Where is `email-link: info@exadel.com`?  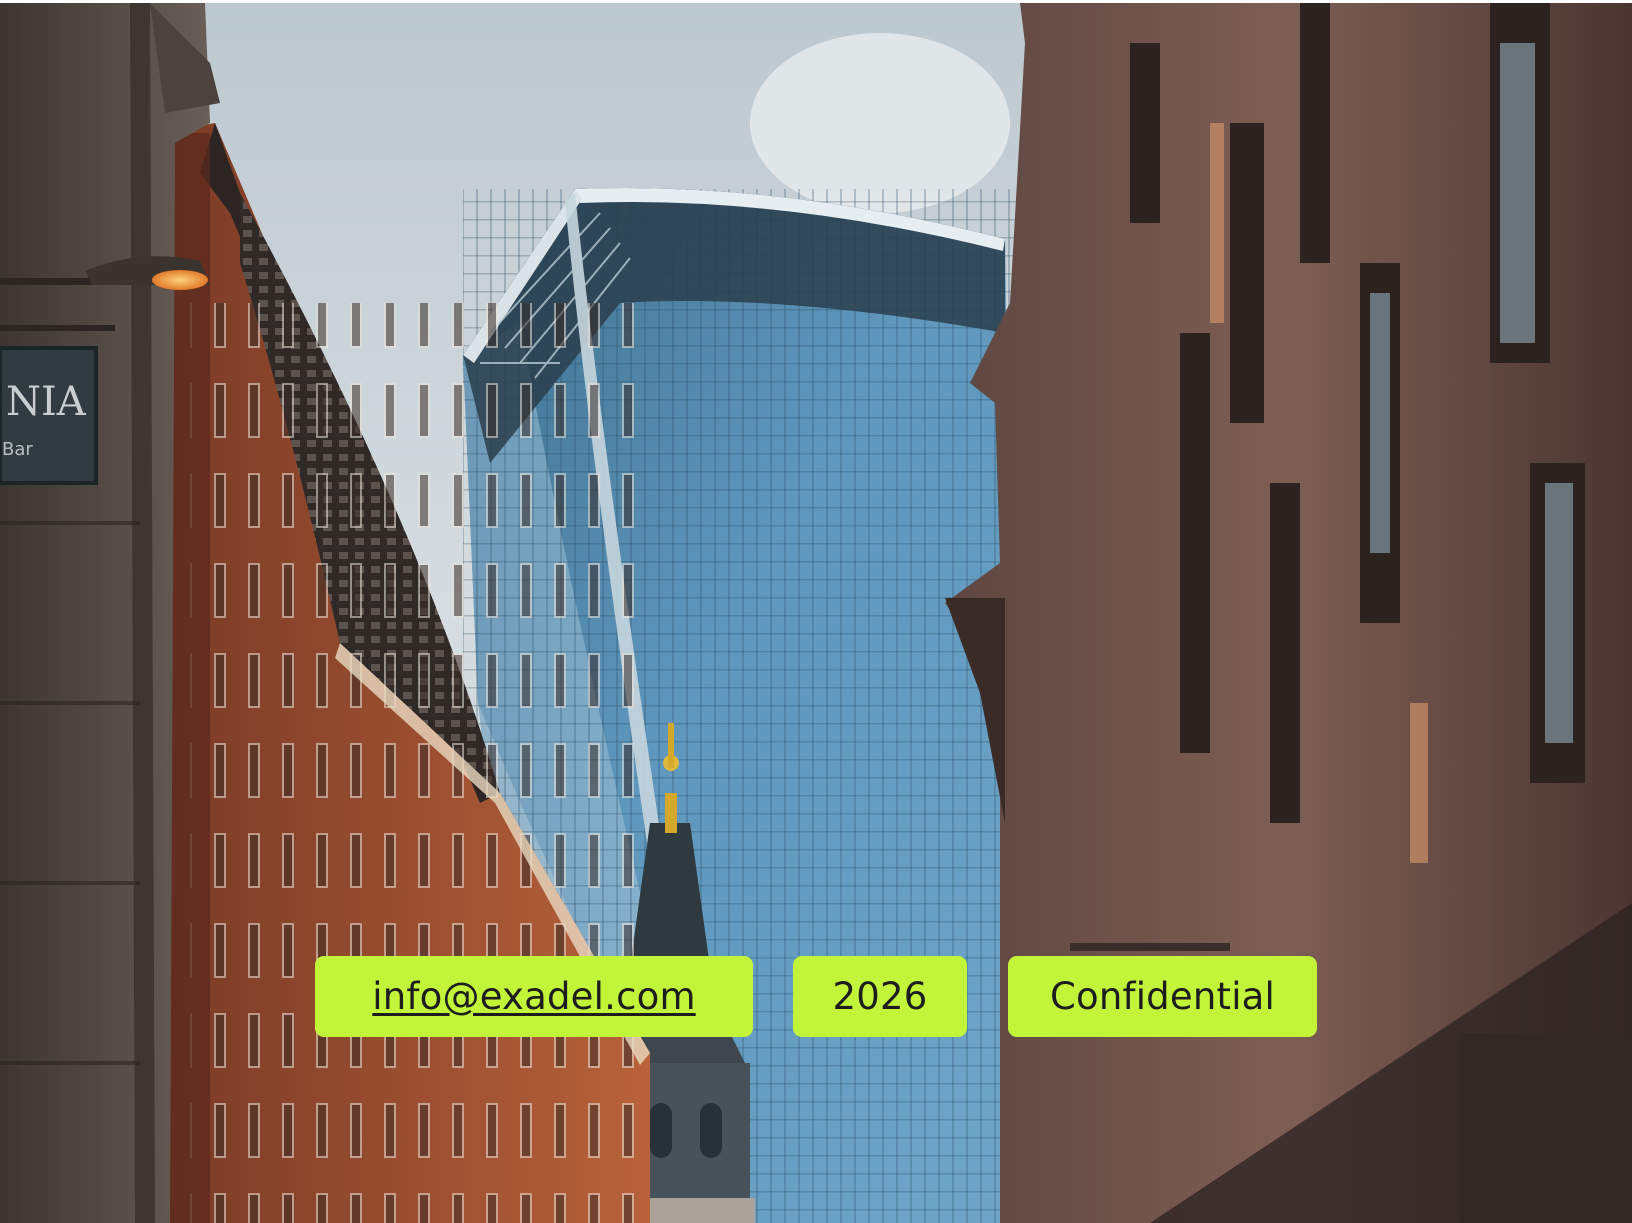
email-link: info@exadel.com is located at coordinates (533, 996).